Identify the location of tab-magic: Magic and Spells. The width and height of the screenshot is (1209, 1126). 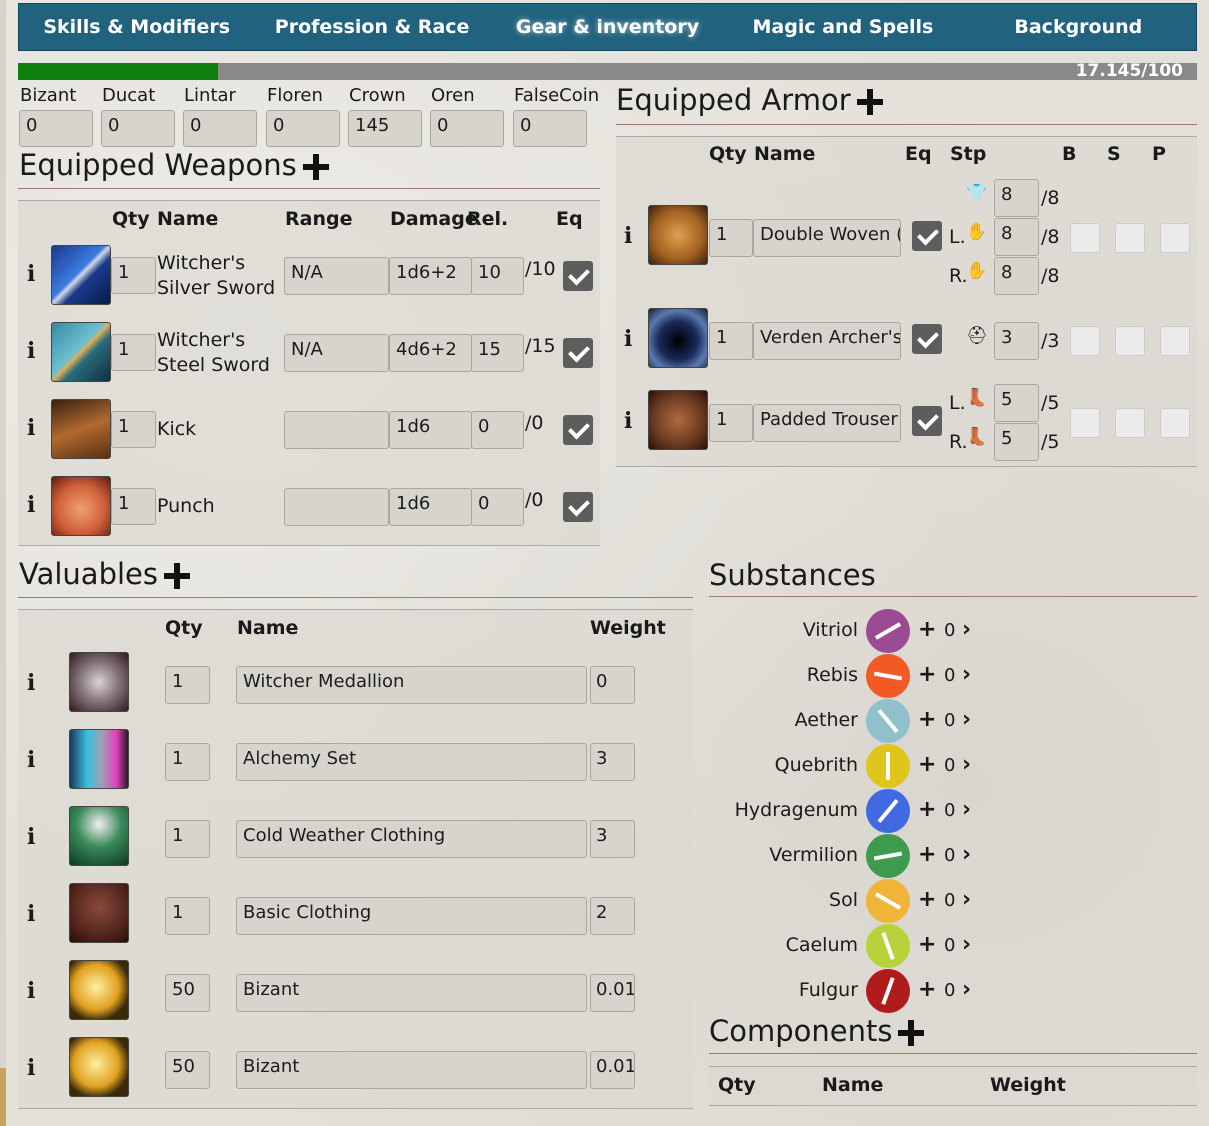
(842, 27).